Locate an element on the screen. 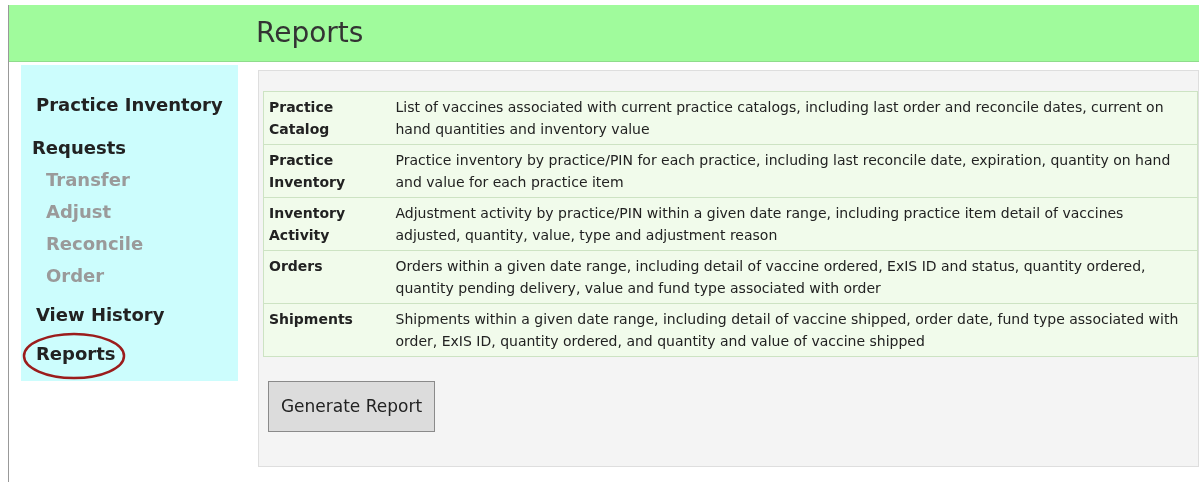  report-description: List of vaccines associated with current practice catalogs, including last order and reconcile dates, current on hand quantities and inventory value is located at coordinates (794, 118).